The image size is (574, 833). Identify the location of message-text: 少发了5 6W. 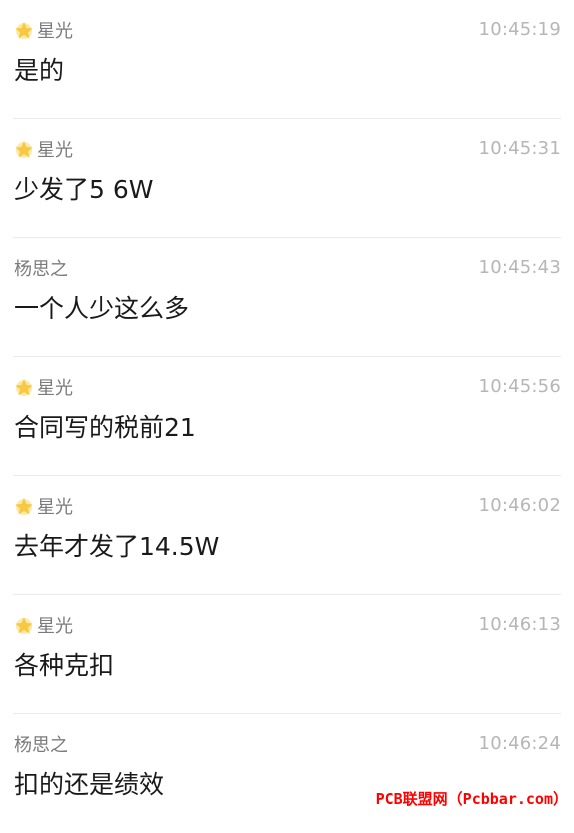
(84, 189).